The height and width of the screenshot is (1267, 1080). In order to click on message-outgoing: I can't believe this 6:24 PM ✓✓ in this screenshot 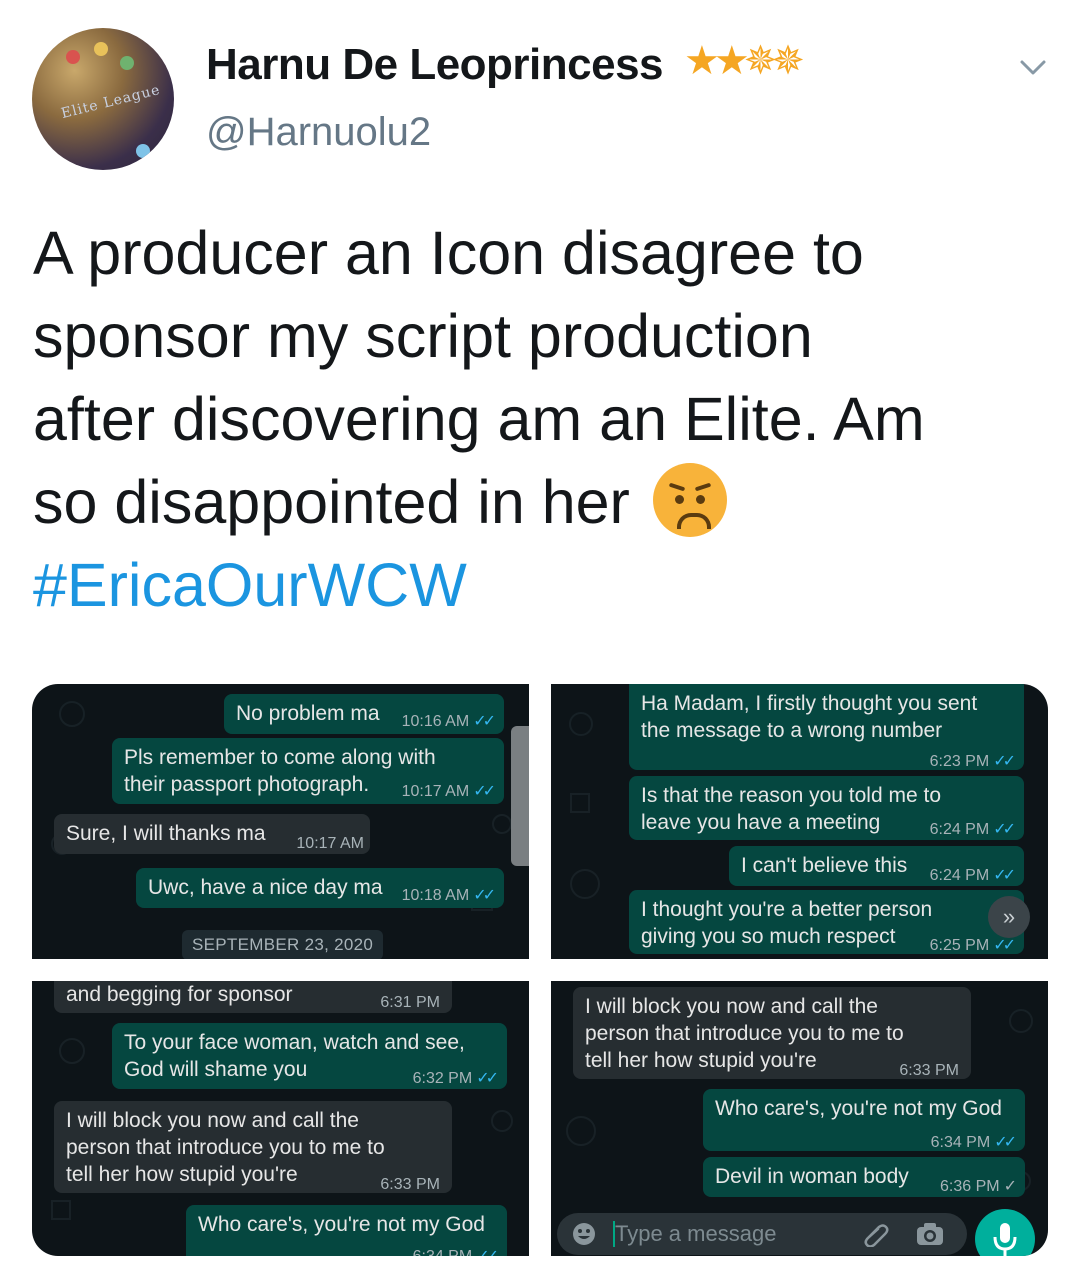, I will do `click(876, 866)`.